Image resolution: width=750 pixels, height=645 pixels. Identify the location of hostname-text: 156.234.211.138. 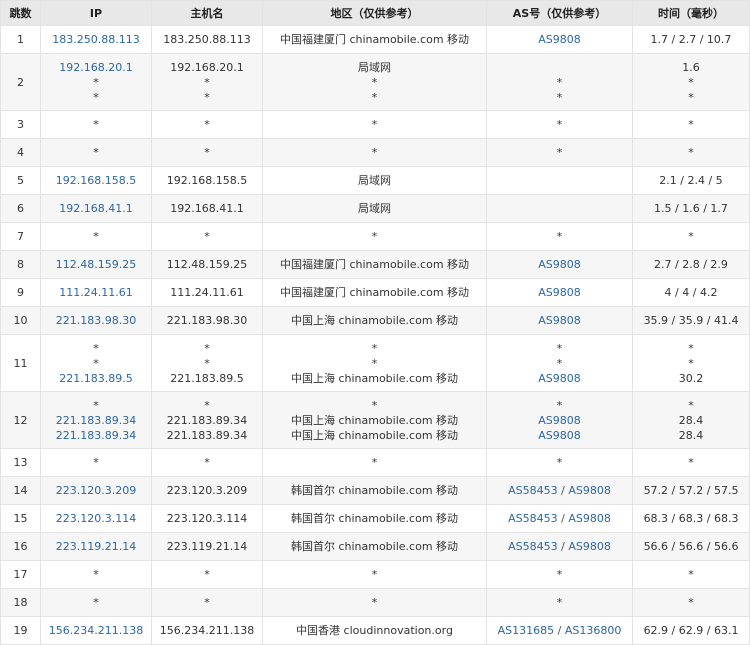
(207, 630).